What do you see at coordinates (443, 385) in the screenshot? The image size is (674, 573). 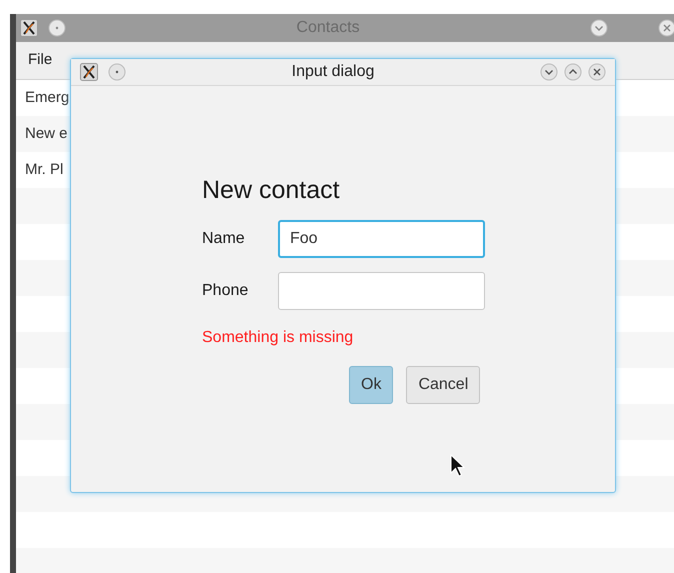 I see `dialog-button: Cancel` at bounding box center [443, 385].